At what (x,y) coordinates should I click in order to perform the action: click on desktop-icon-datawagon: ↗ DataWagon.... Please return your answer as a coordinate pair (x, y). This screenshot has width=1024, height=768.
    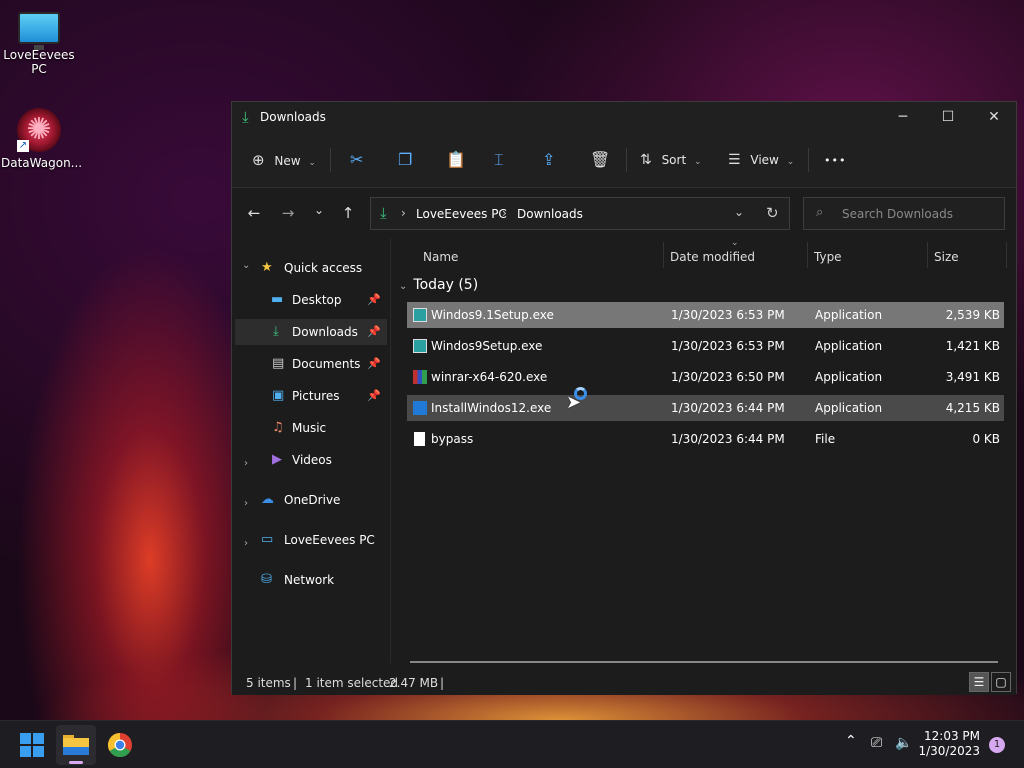
    Looking at the image, I should click on (41, 139).